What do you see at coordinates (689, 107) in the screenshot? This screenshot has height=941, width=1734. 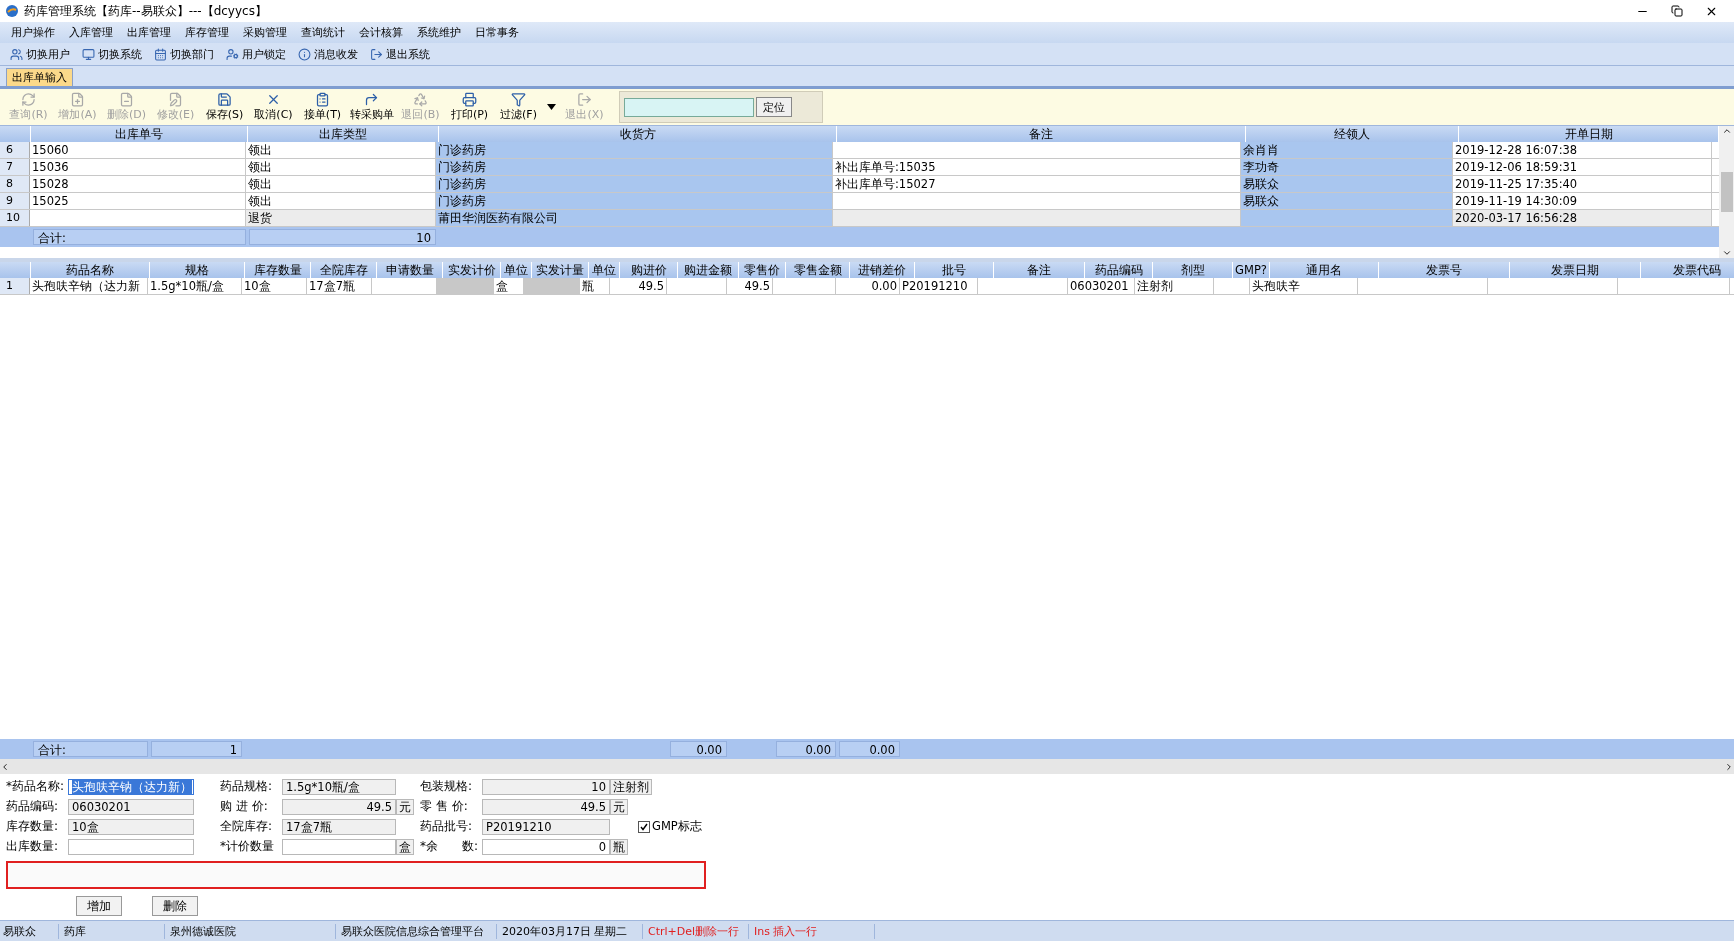 I see `search-field` at bounding box center [689, 107].